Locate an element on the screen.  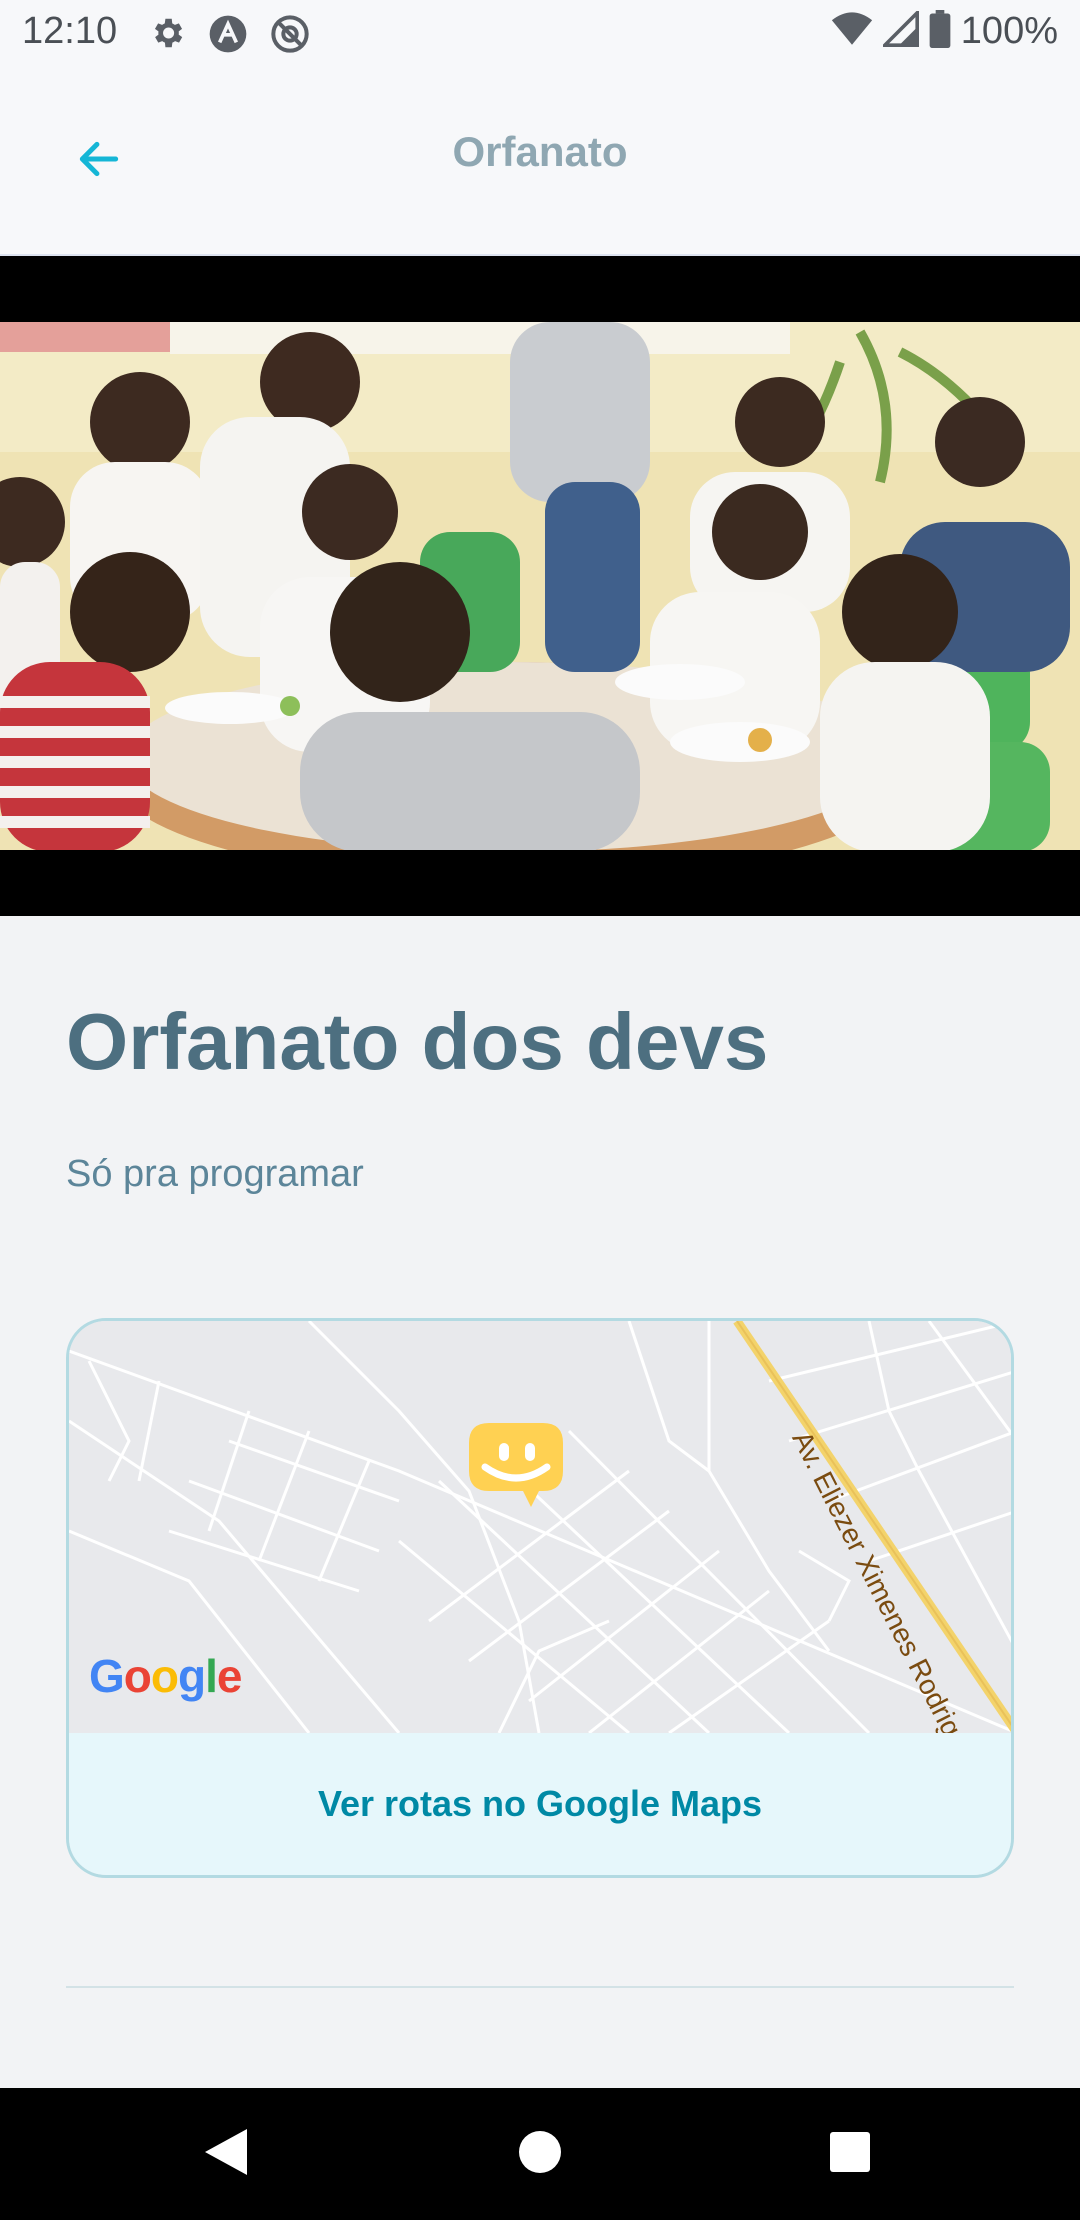
wifi-icon is located at coordinates (852, 31).